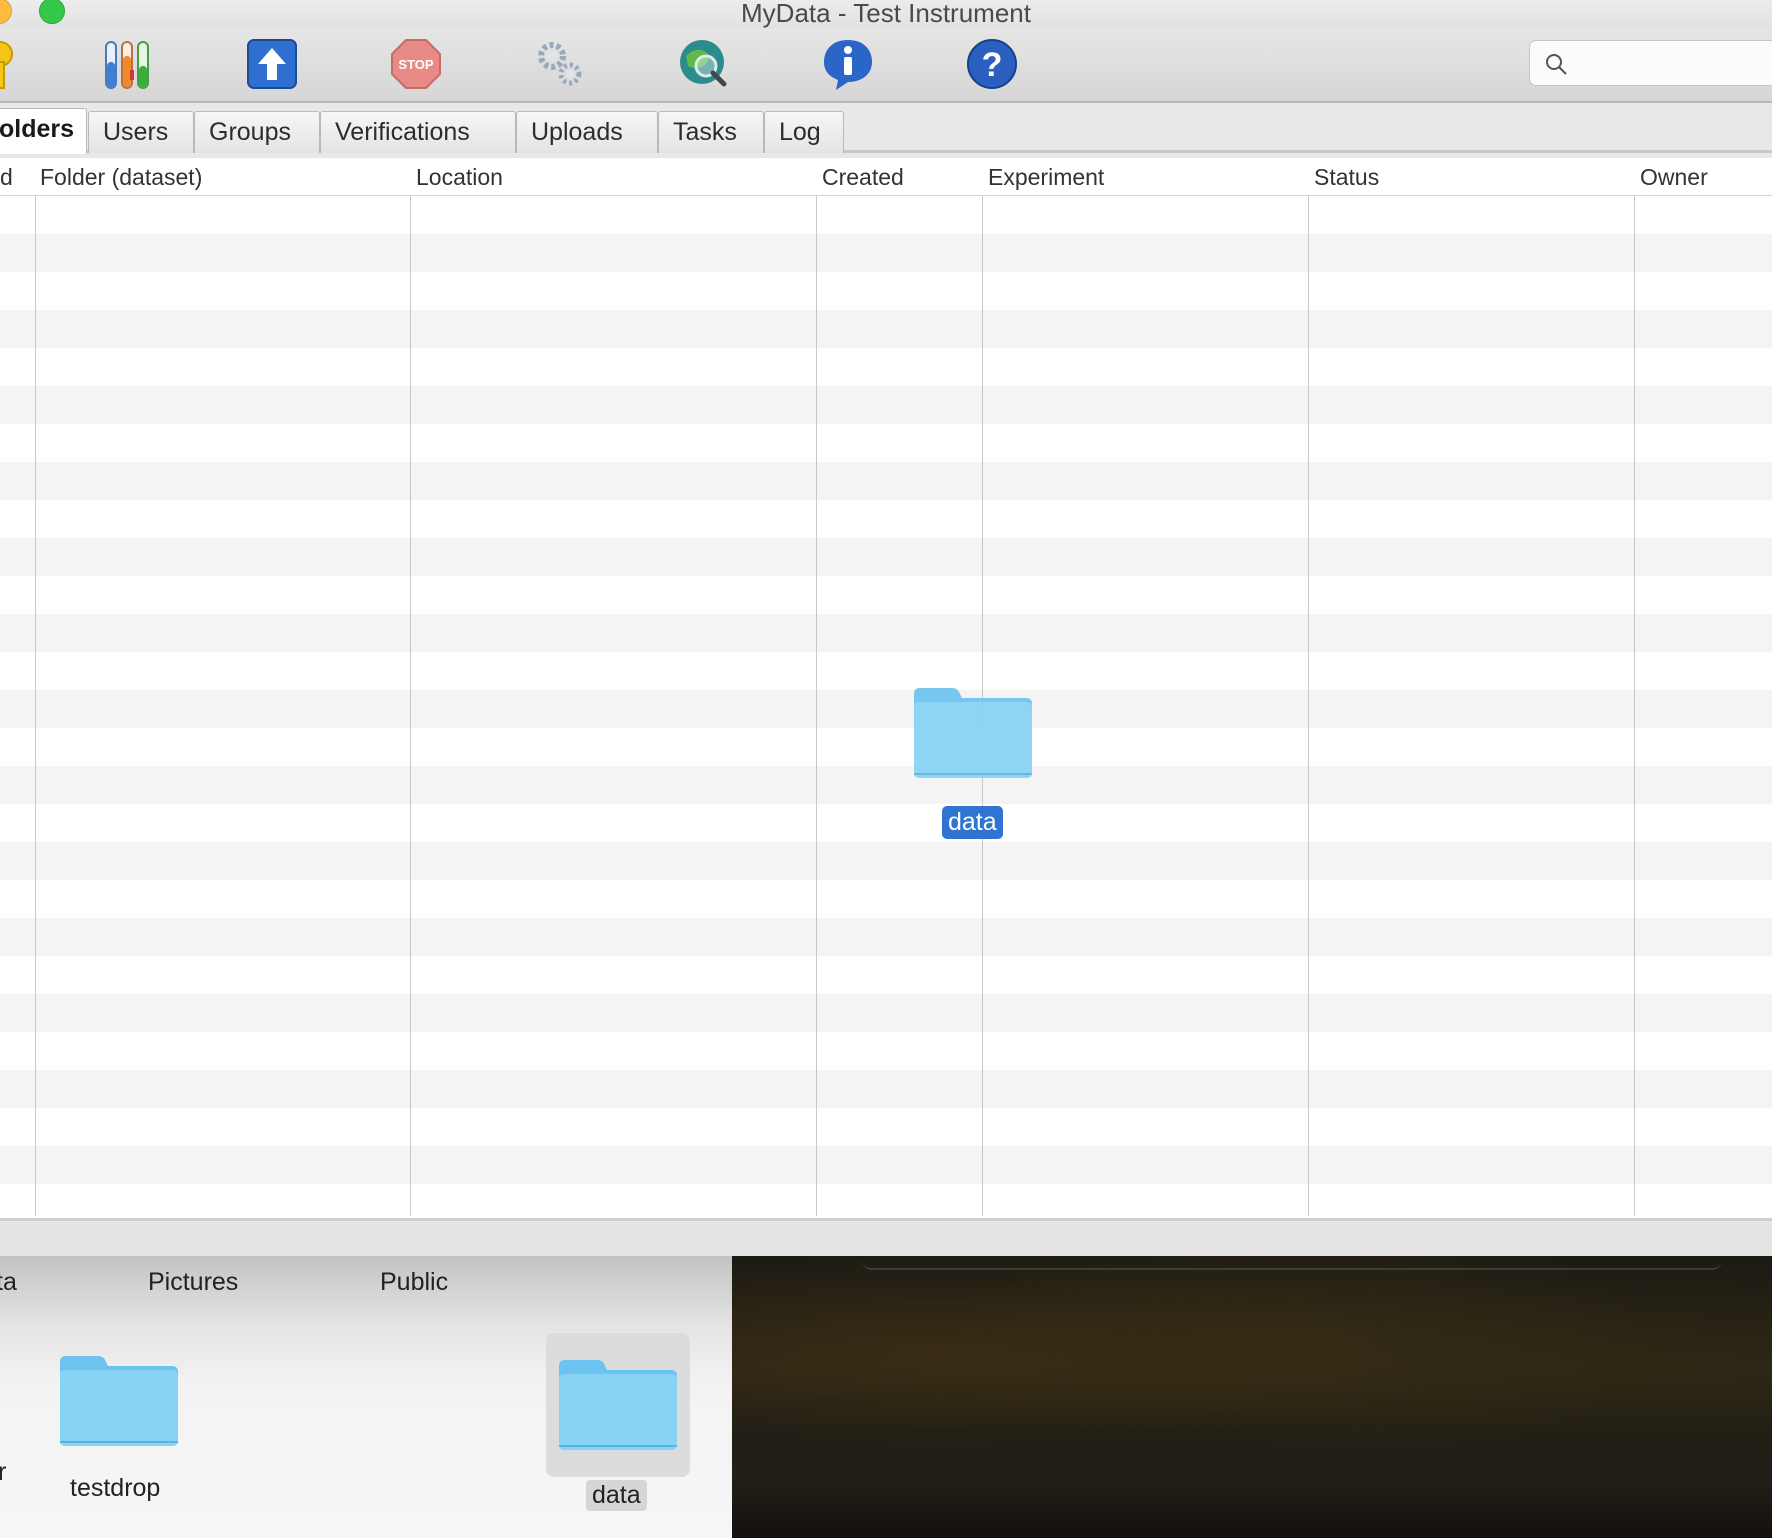 The image size is (1772, 1538). What do you see at coordinates (886, 1237) in the screenshot?
I see `status-strip` at bounding box center [886, 1237].